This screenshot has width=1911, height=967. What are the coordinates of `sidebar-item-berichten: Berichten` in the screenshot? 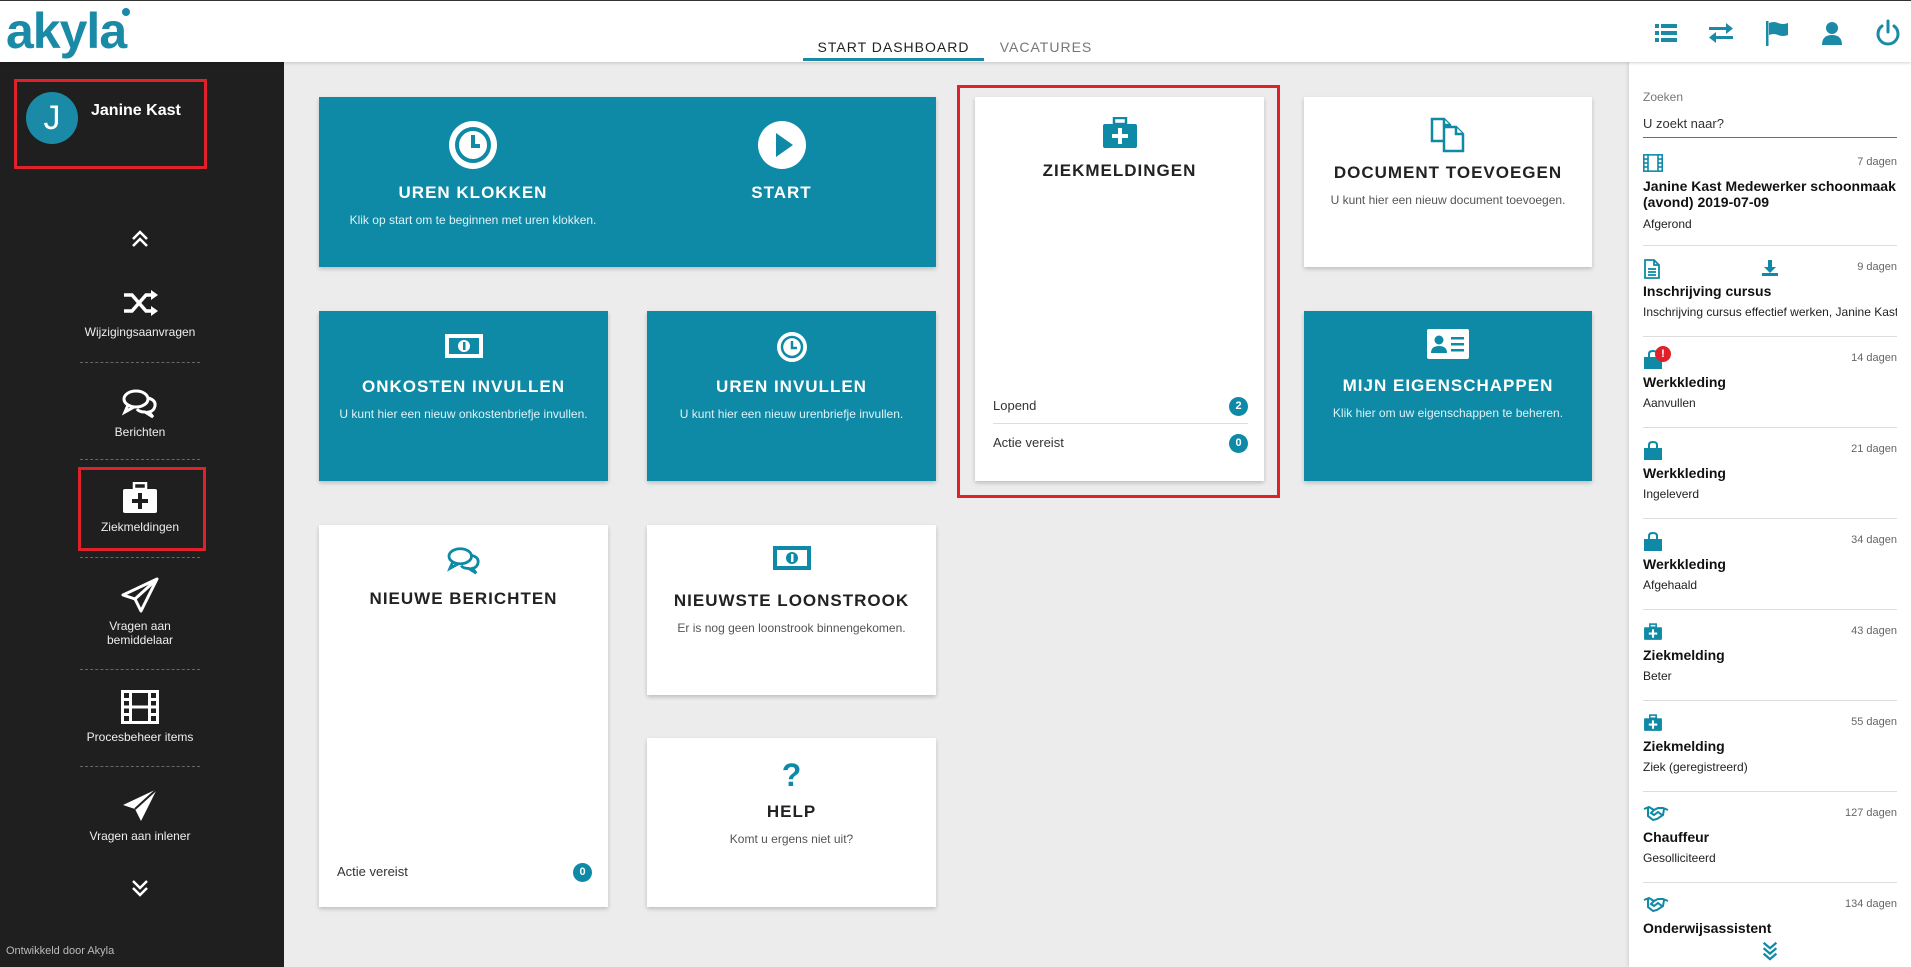 It's located at (140, 413).